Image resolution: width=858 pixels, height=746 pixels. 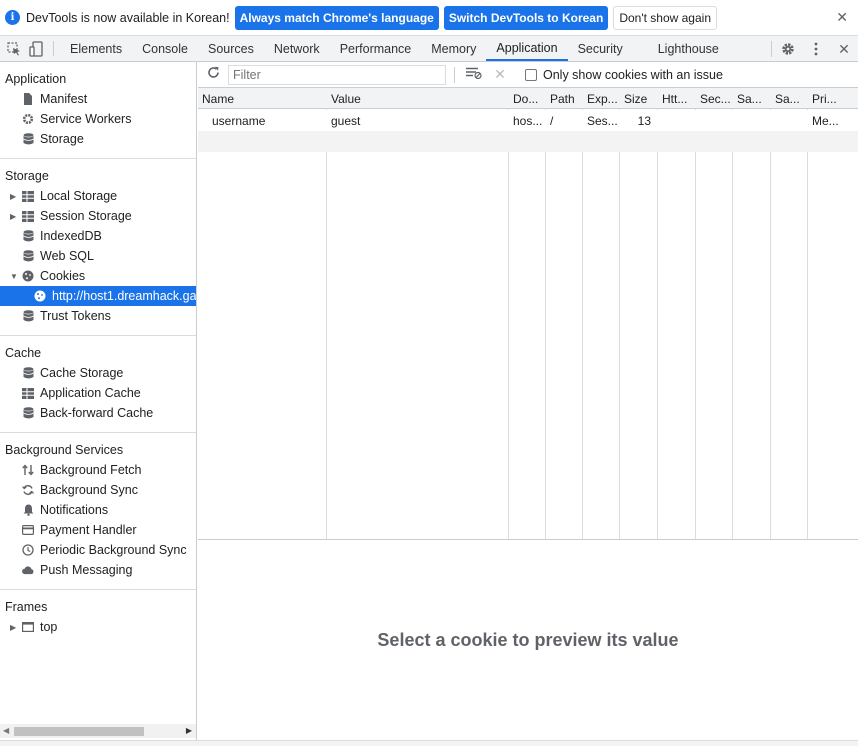 What do you see at coordinates (98, 413) in the screenshot?
I see `sidebar-item-back-forward-cache: Back-forward Cache` at bounding box center [98, 413].